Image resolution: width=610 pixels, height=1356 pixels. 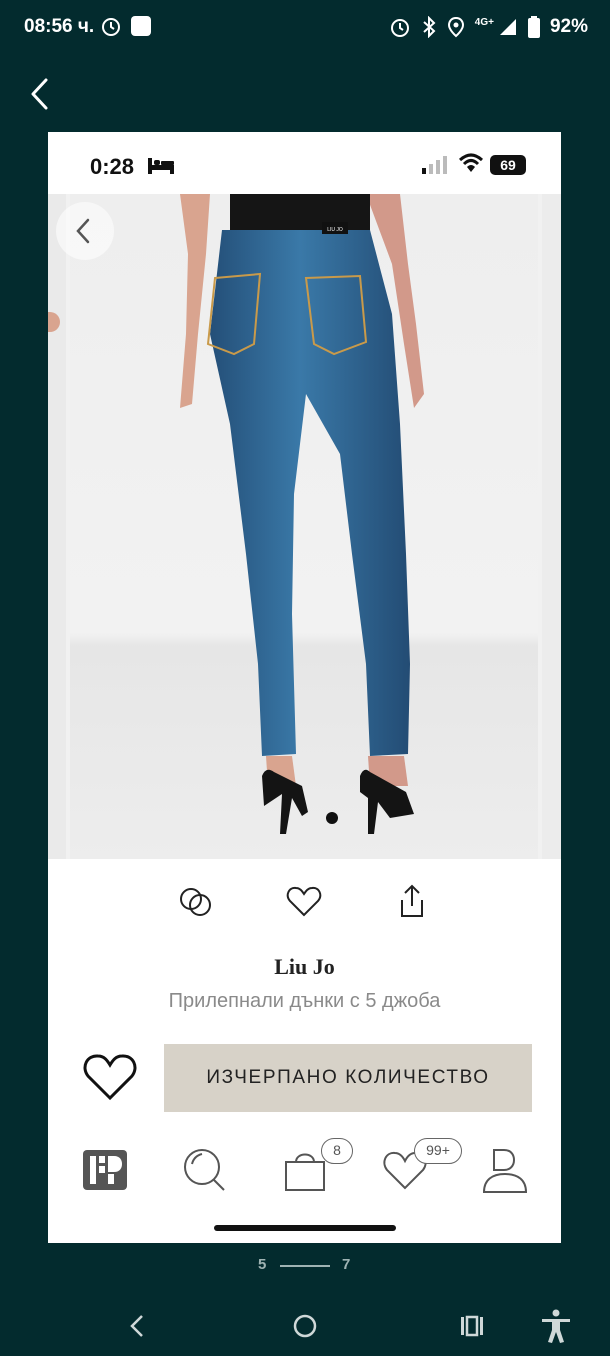 What do you see at coordinates (304, 1001) in the screenshot?
I see `product-description: Прилепнали дънки с 5 джоба` at bounding box center [304, 1001].